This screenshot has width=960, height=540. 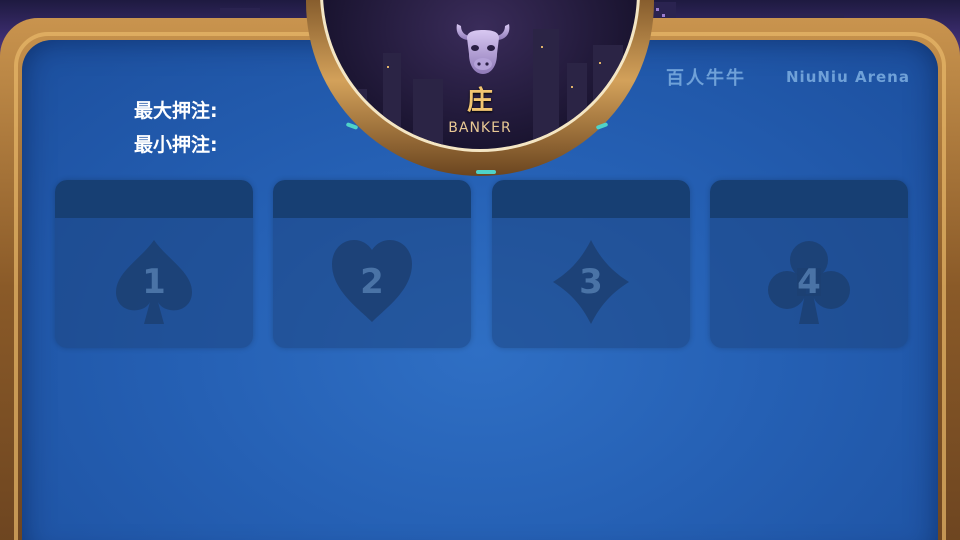 I want to click on bet-area-3: 3, so click(x=591, y=264).